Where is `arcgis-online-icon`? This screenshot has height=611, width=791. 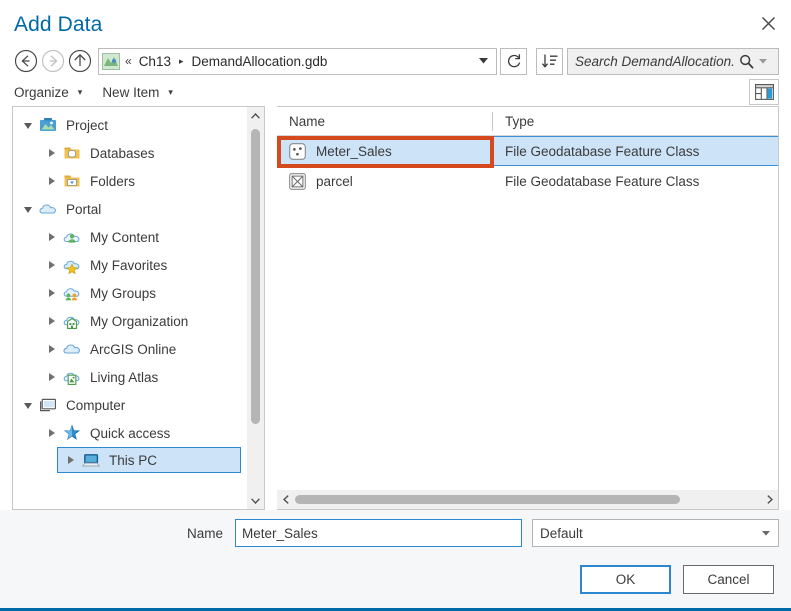
arcgis-online-icon is located at coordinates (72, 349).